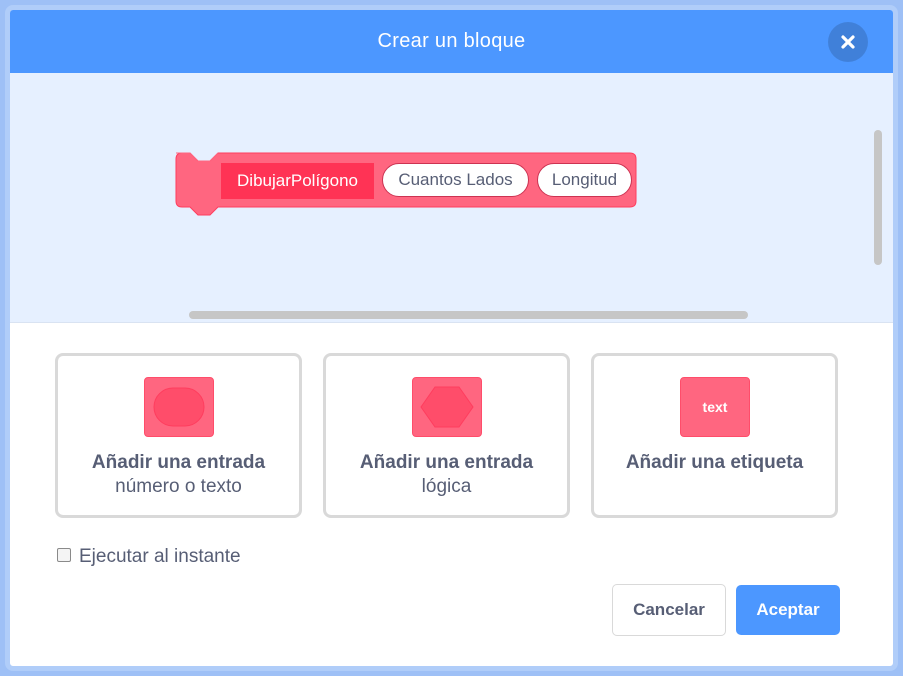 Image resolution: width=903 pixels, height=676 pixels. What do you see at coordinates (714, 462) in the screenshot?
I see `option-title: Añadir una etiqueta` at bounding box center [714, 462].